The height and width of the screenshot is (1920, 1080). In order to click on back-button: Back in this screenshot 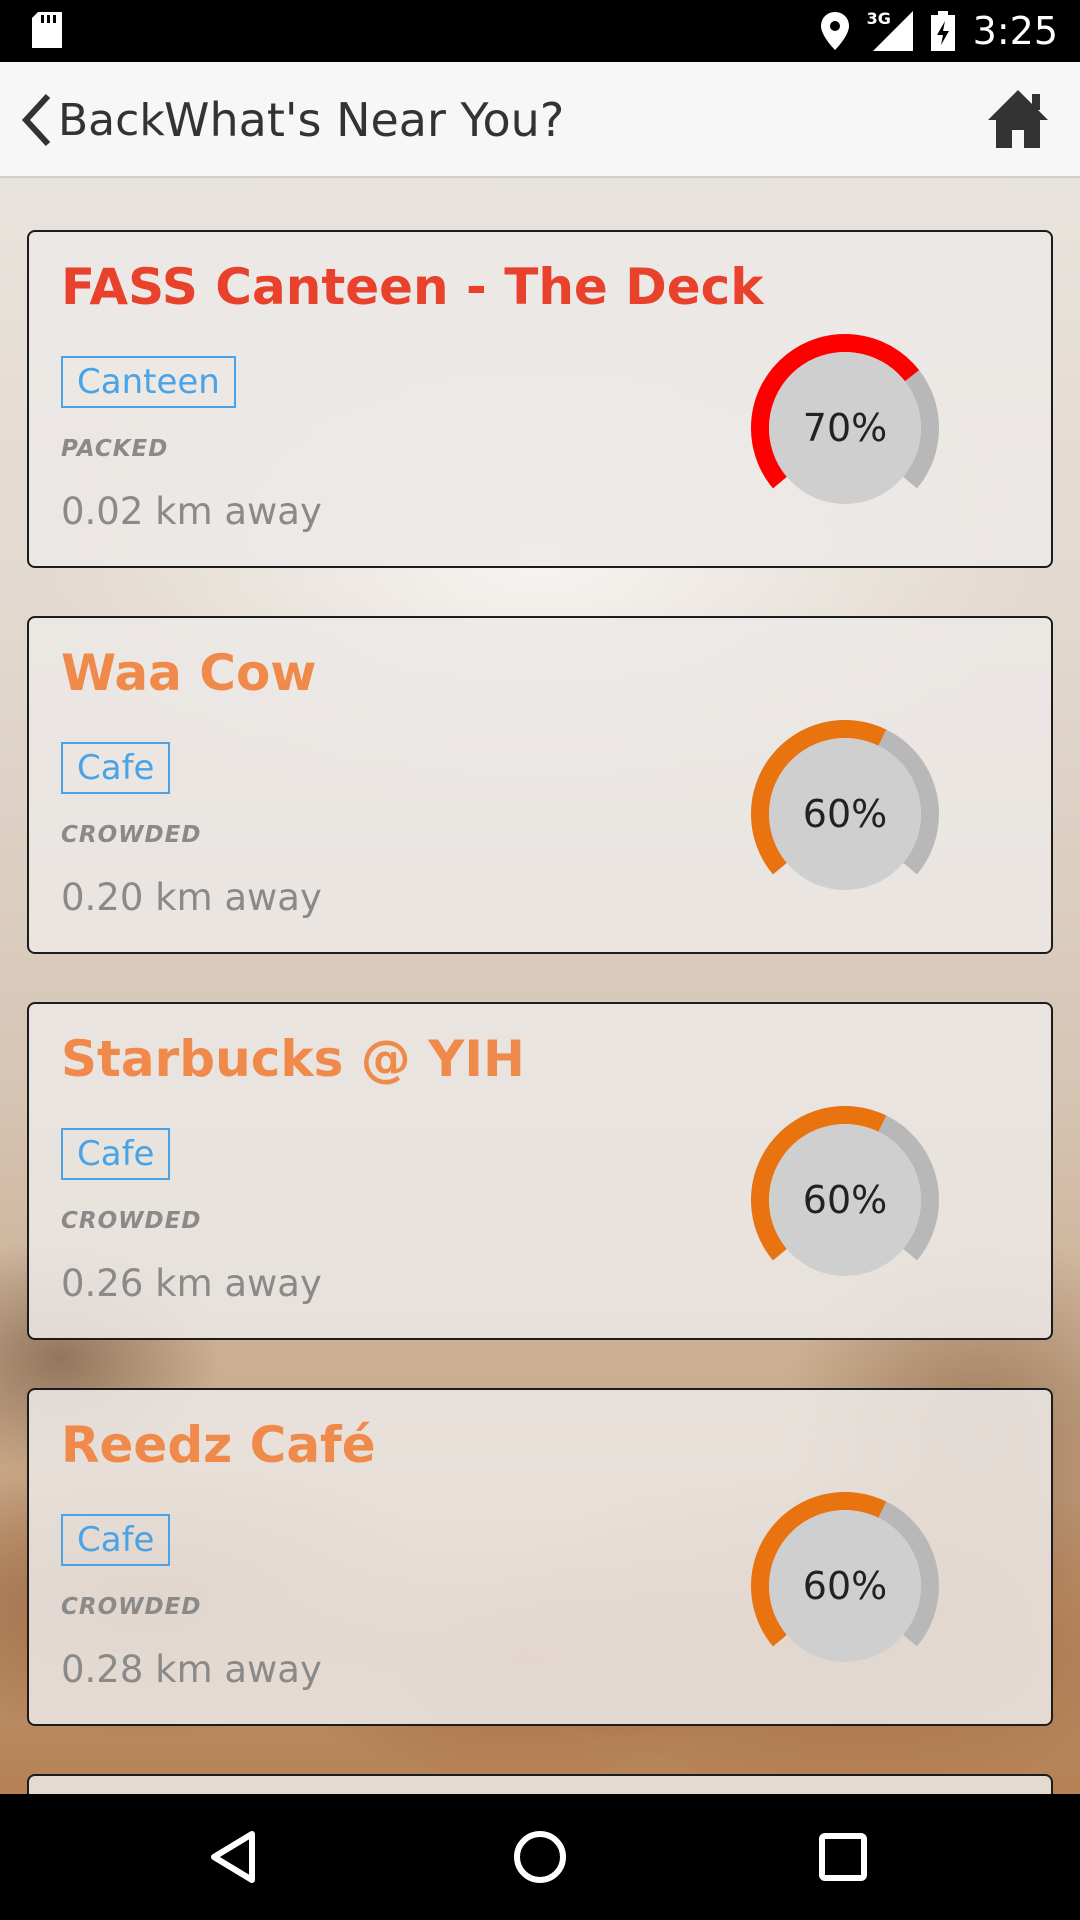, I will do `click(91, 120)`.